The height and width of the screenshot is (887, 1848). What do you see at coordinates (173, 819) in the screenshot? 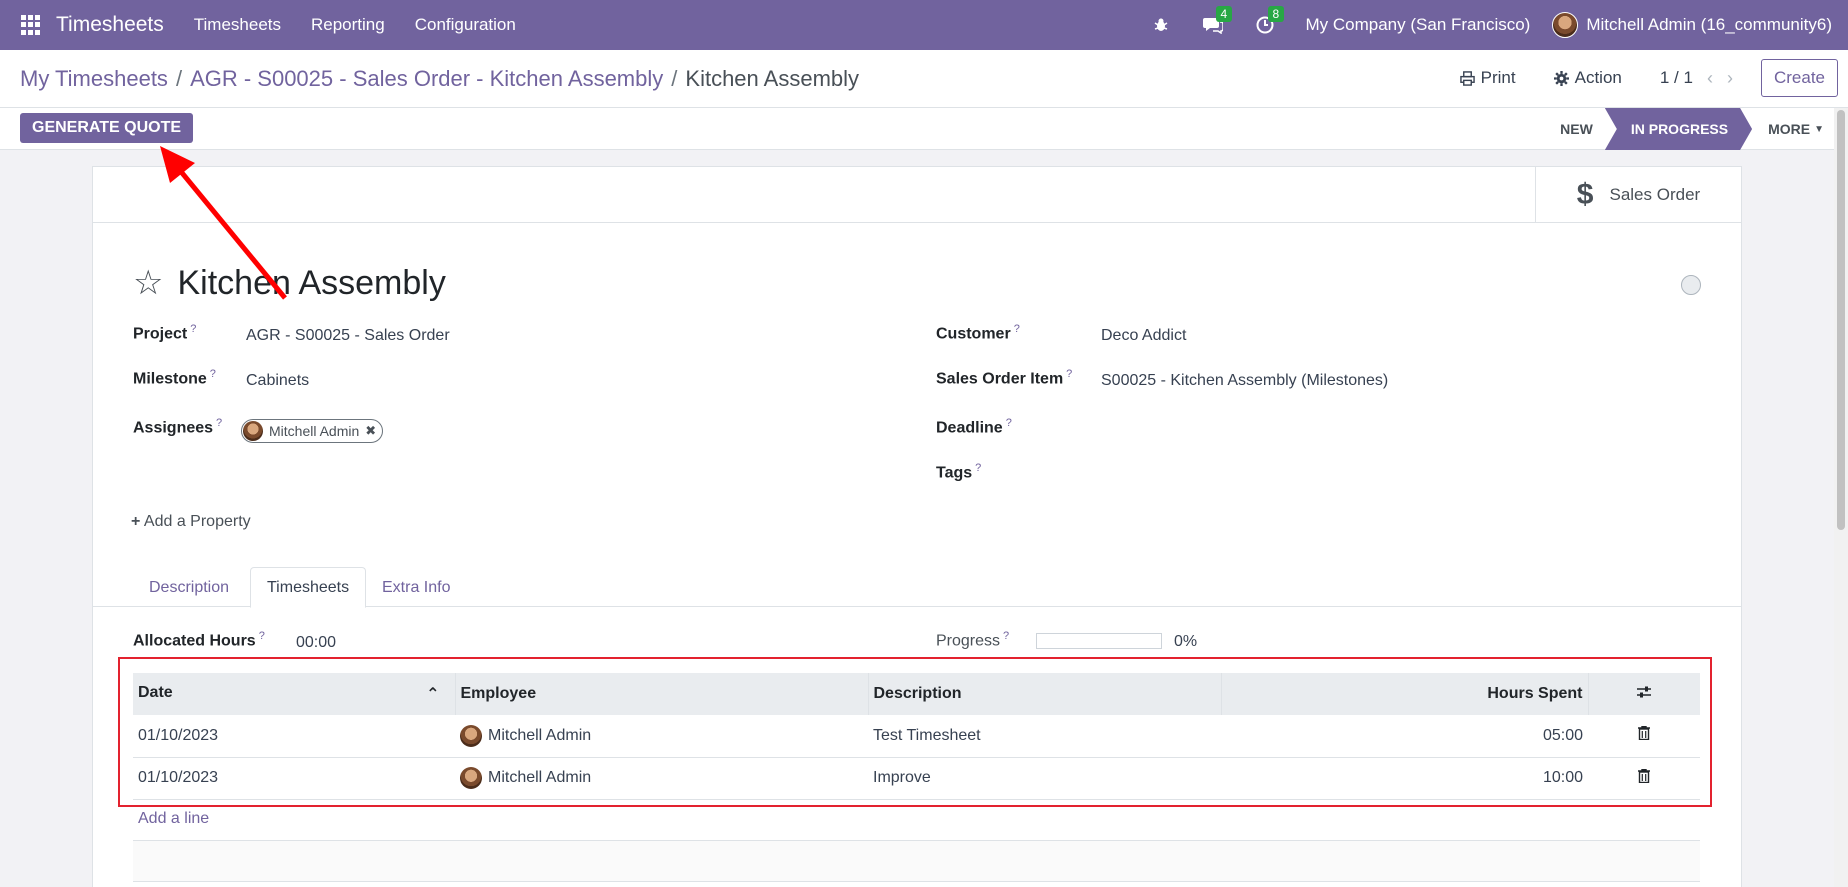
I see `add-line-link: Add a line` at bounding box center [173, 819].